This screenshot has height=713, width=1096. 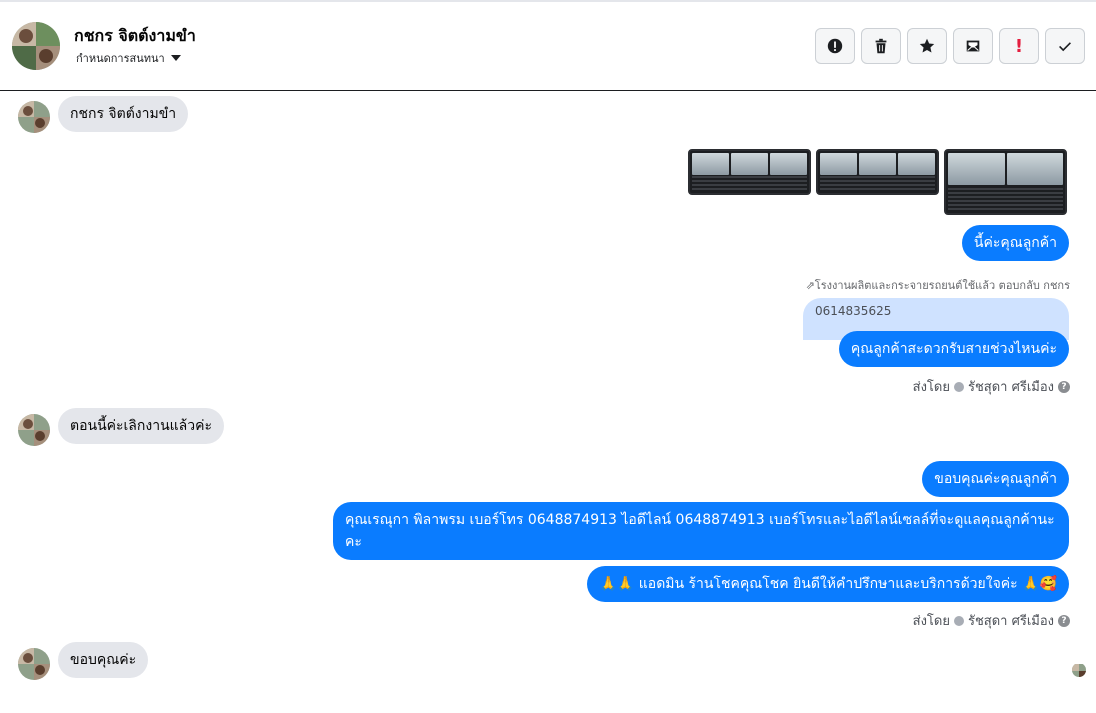 I want to click on incoming-message: ตอนนี้ค่ะเลิกงานแล้วค่ะ, so click(x=141, y=426).